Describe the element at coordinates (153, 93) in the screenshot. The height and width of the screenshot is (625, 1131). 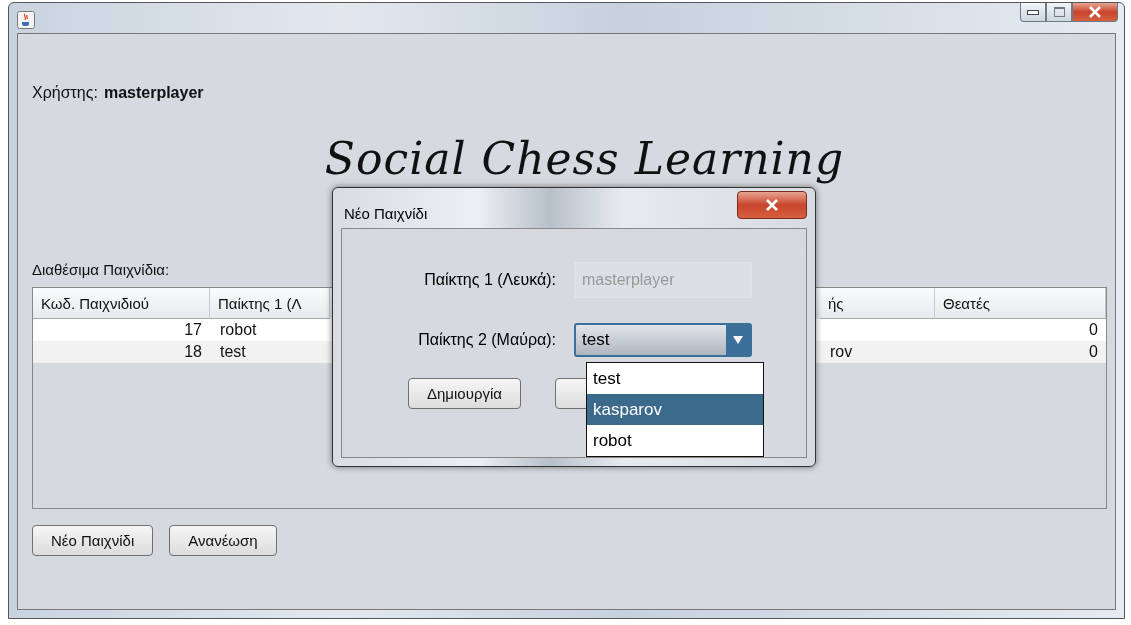
I see `user-name: masterplayer` at that location.